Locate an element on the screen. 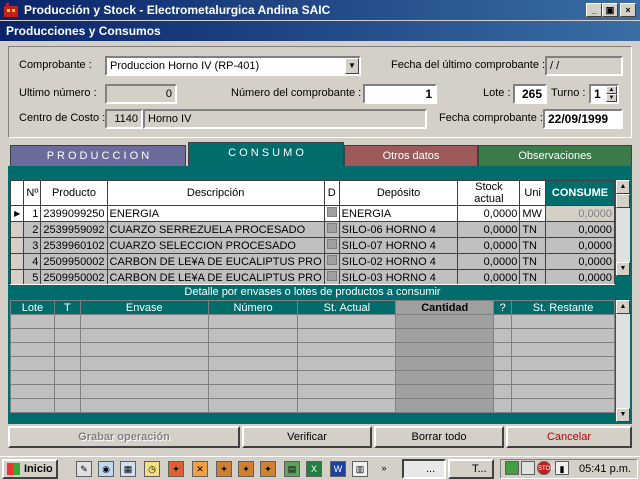  scroll-up-icon: ▲ is located at coordinates (623, 187).